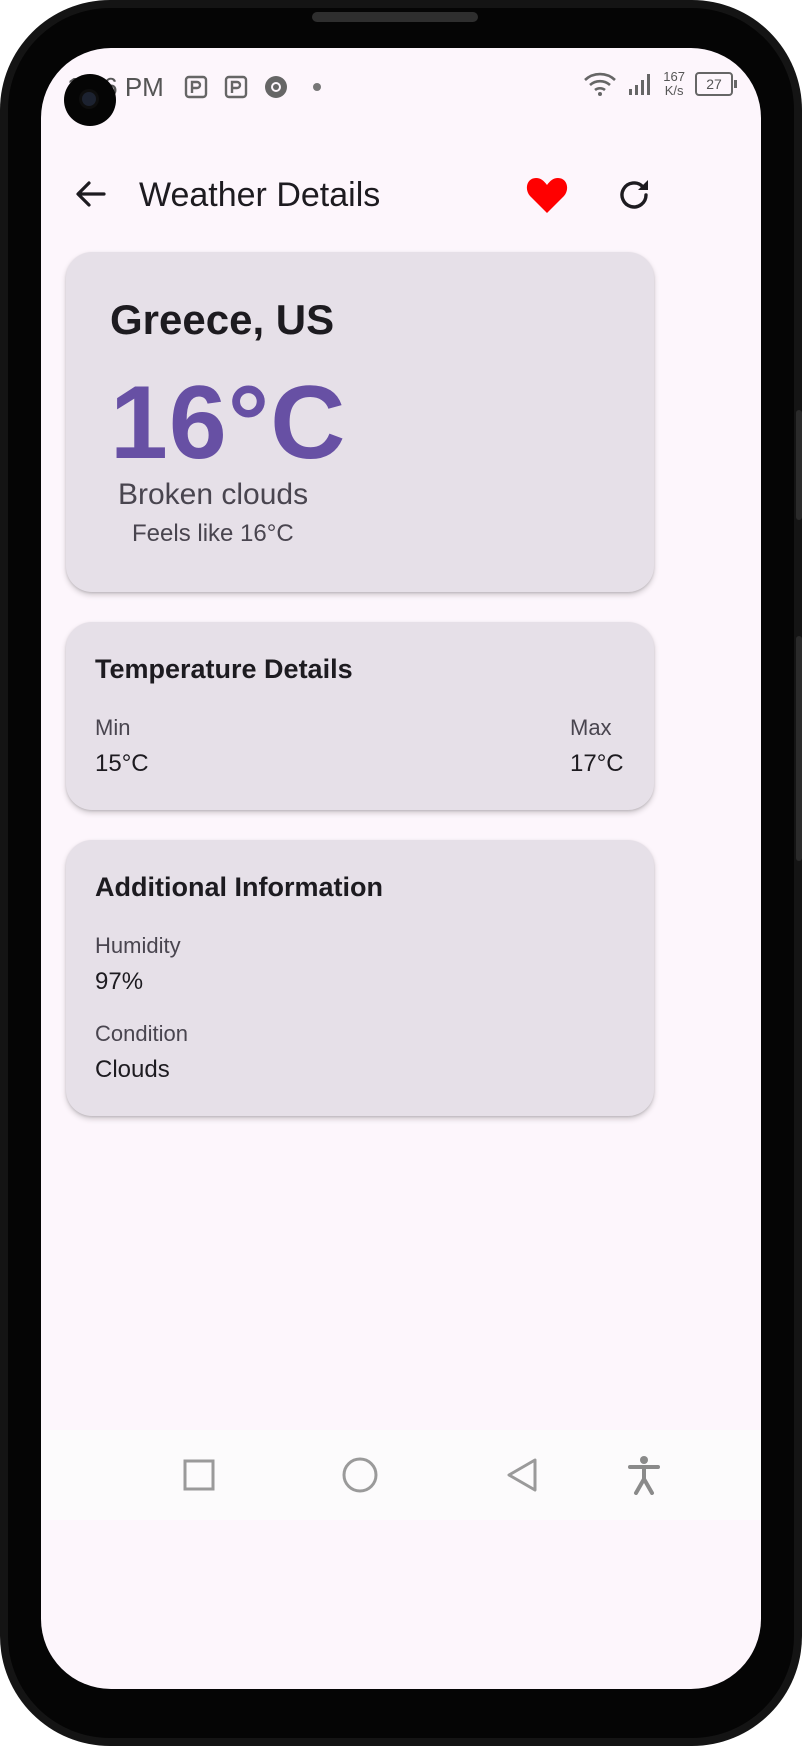 The width and height of the screenshot is (802, 1746). I want to click on min-value: 15°C, so click(122, 763).